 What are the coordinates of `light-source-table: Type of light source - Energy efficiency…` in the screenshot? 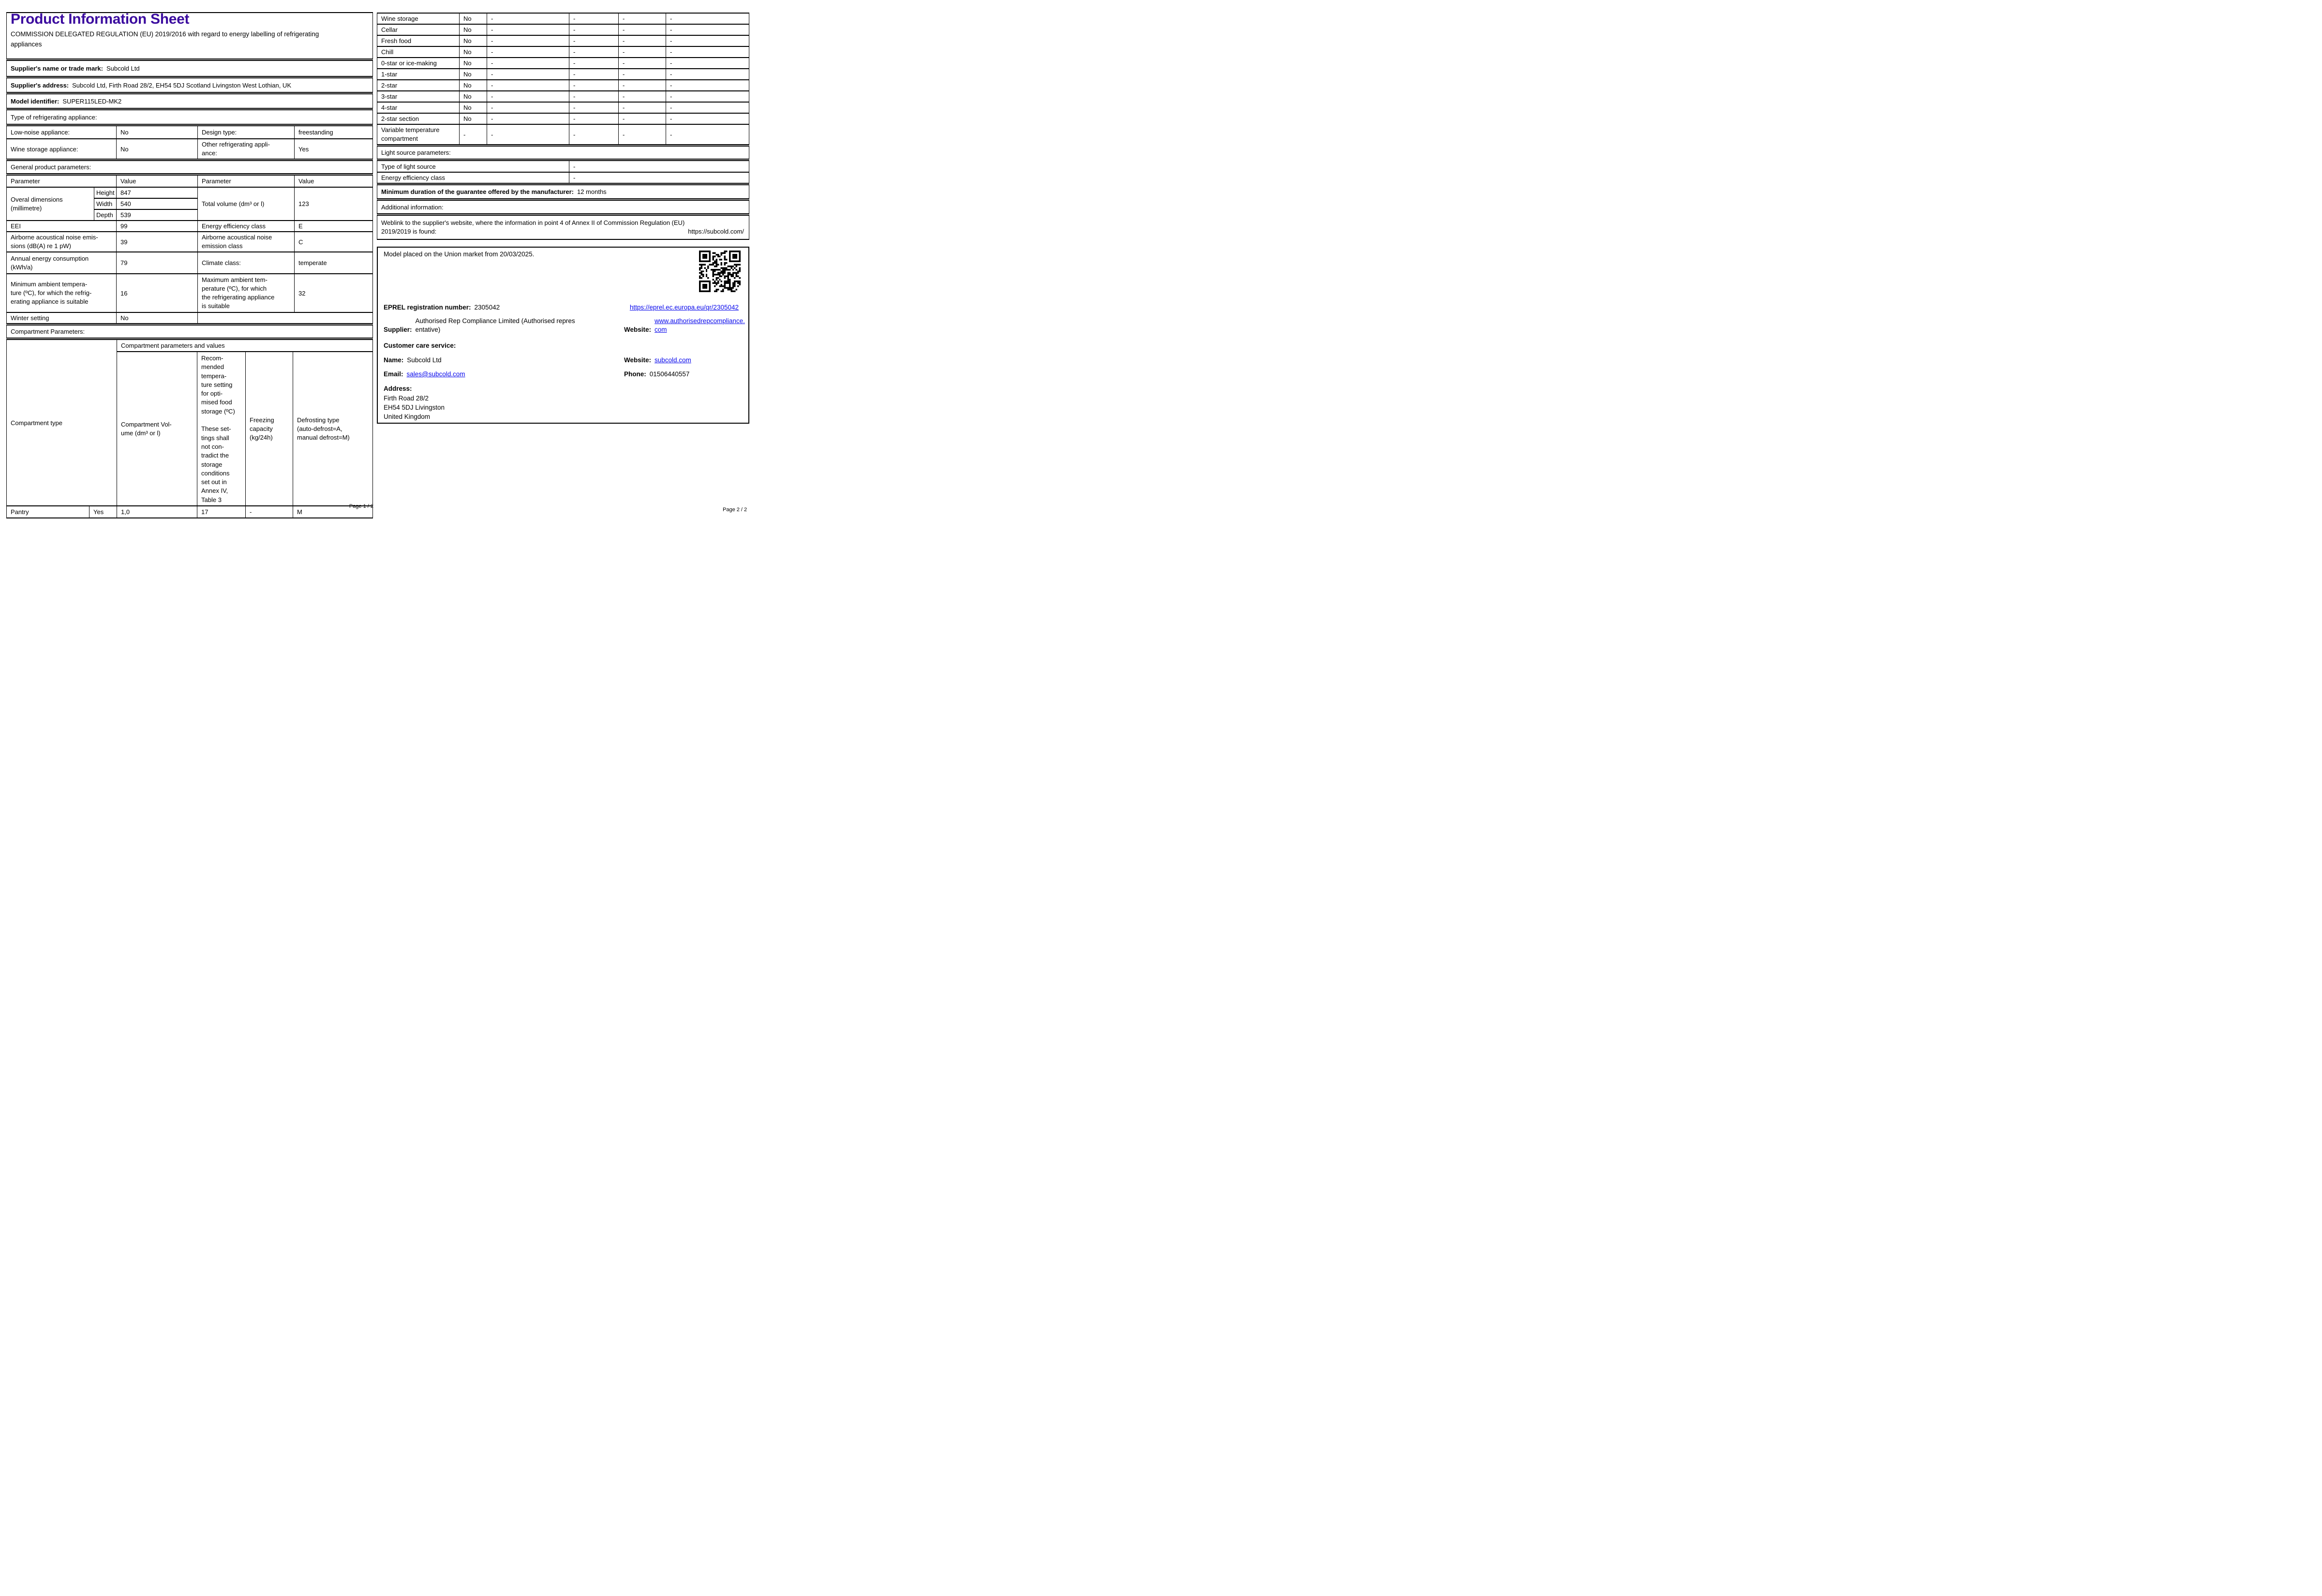 It's located at (563, 172).